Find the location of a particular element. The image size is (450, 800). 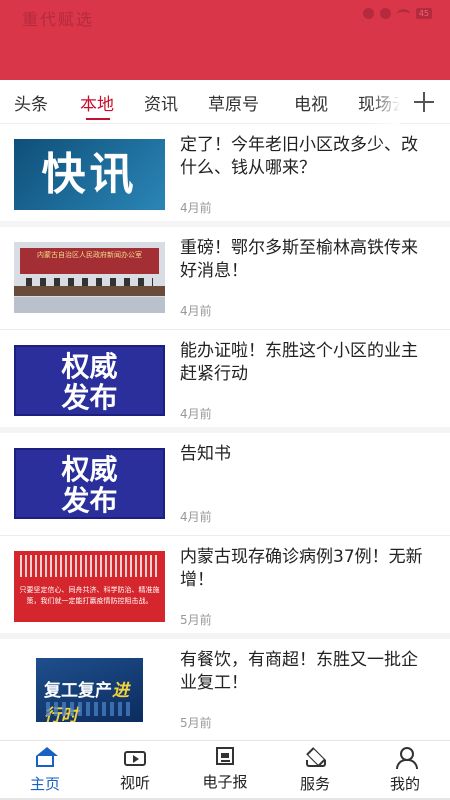

news-thumbnail: 复工复产进行时 is located at coordinates (89, 690).